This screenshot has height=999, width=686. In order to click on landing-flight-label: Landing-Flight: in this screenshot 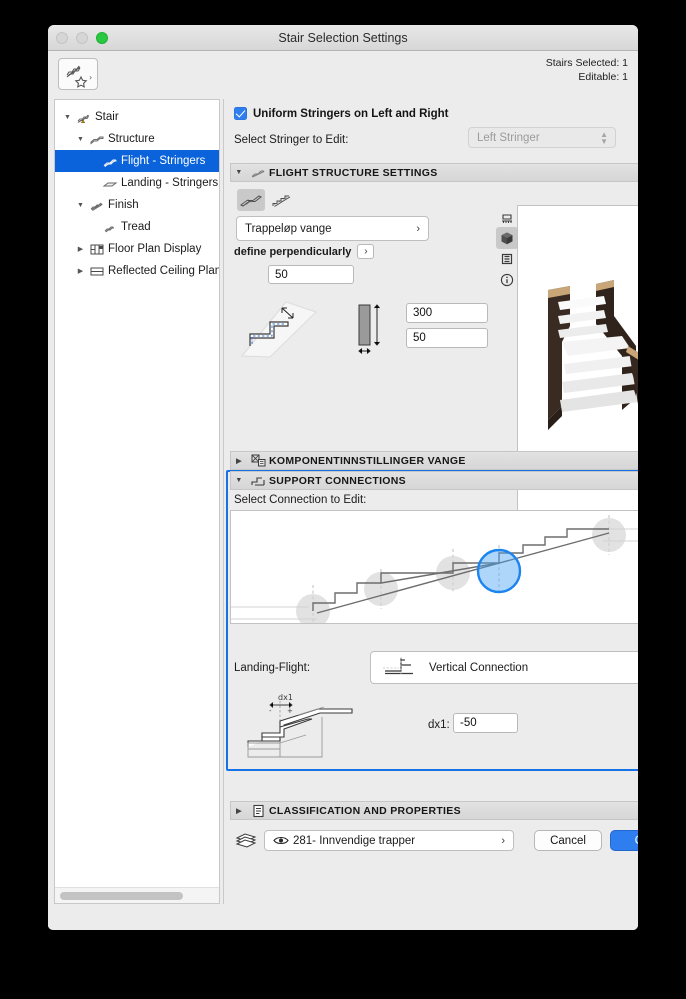, I will do `click(272, 668)`.